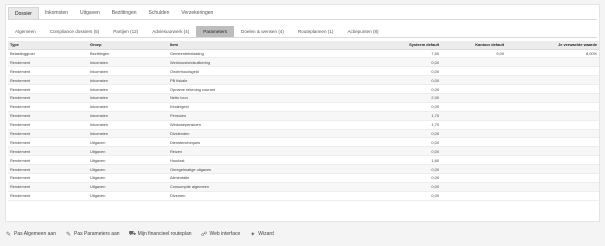 This screenshot has width=605, height=246. I want to click on table-row: Rendement Inkomsten Pensioen 1,70, so click(303, 116).